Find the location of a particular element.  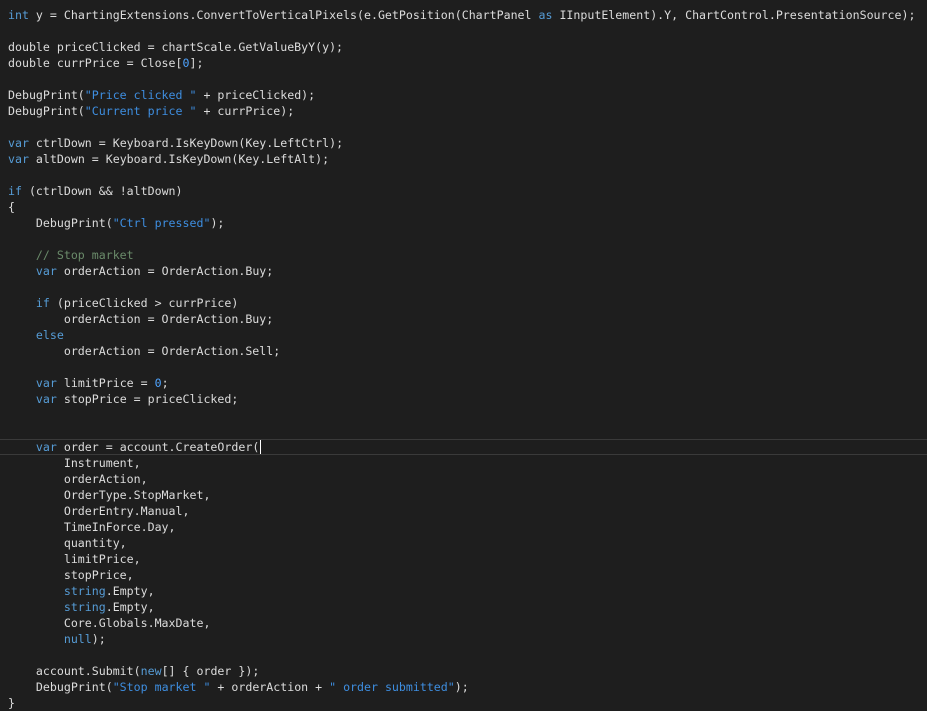

code-token: ); is located at coordinates (98, 639).